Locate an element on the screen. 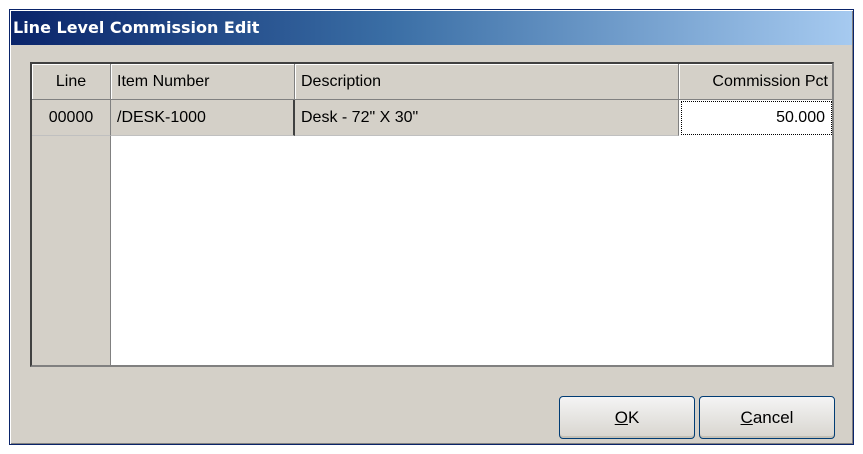  cancel-mnemonic: C is located at coordinates (746, 417).